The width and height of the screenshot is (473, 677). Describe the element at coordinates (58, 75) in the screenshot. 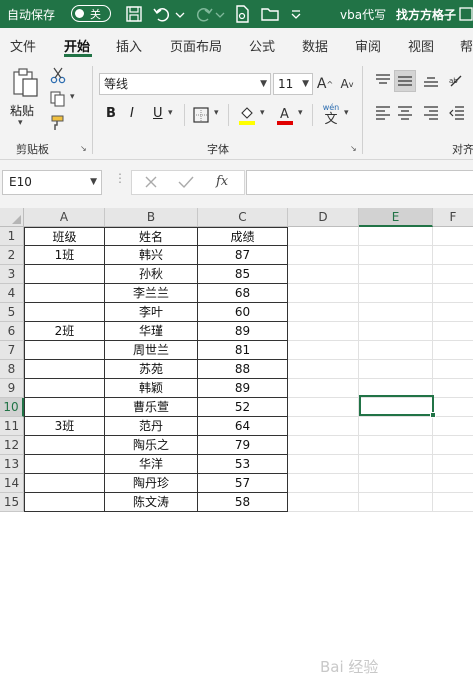

I see `cut-icon` at that location.